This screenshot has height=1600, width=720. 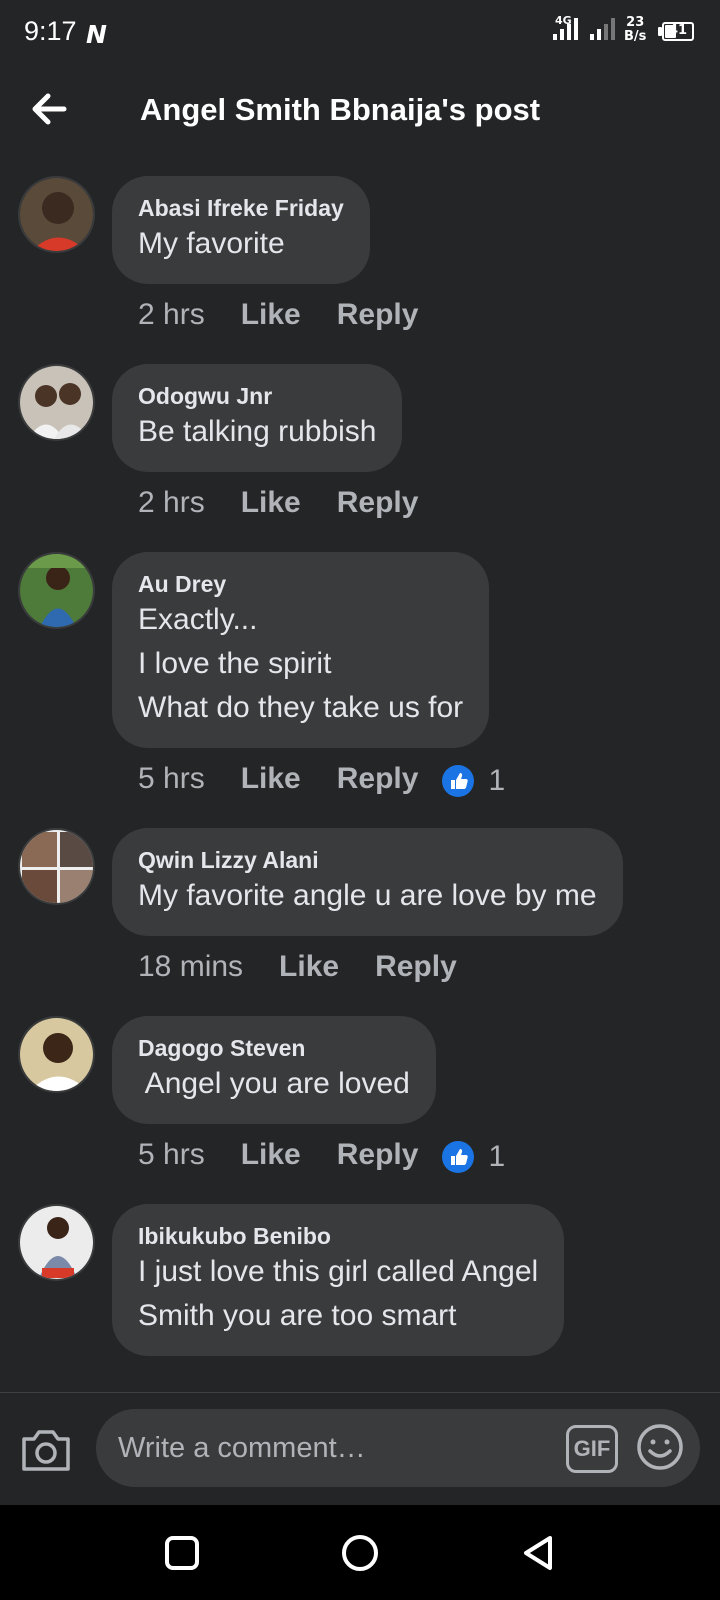 I want to click on comment-author: Dagogo Steven, so click(x=274, y=1048).